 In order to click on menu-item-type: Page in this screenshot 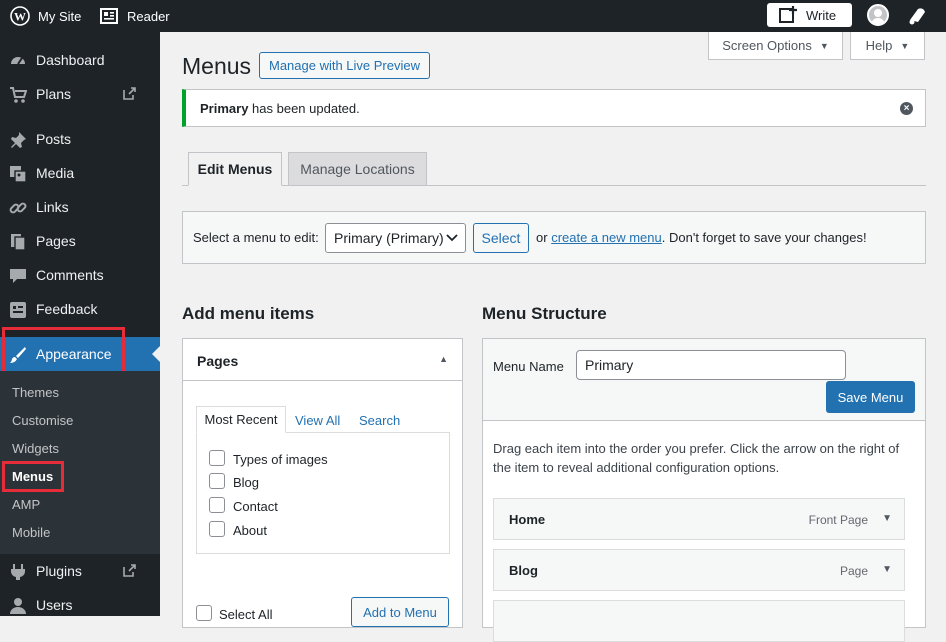, I will do `click(853, 571)`.